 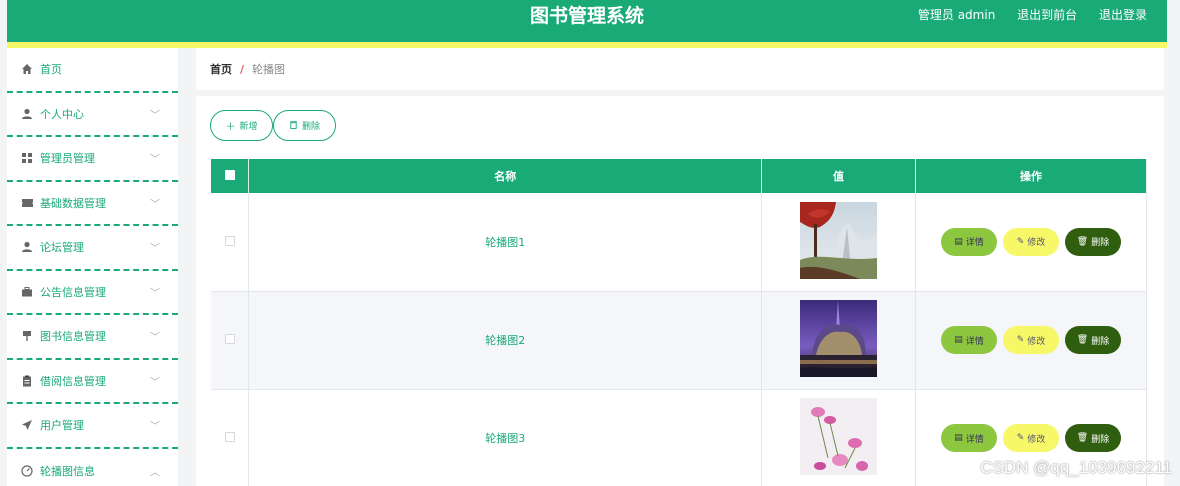 What do you see at coordinates (92, 115) in the screenshot?
I see `sidebar-item-personal-center: 个人中心 ﹀` at bounding box center [92, 115].